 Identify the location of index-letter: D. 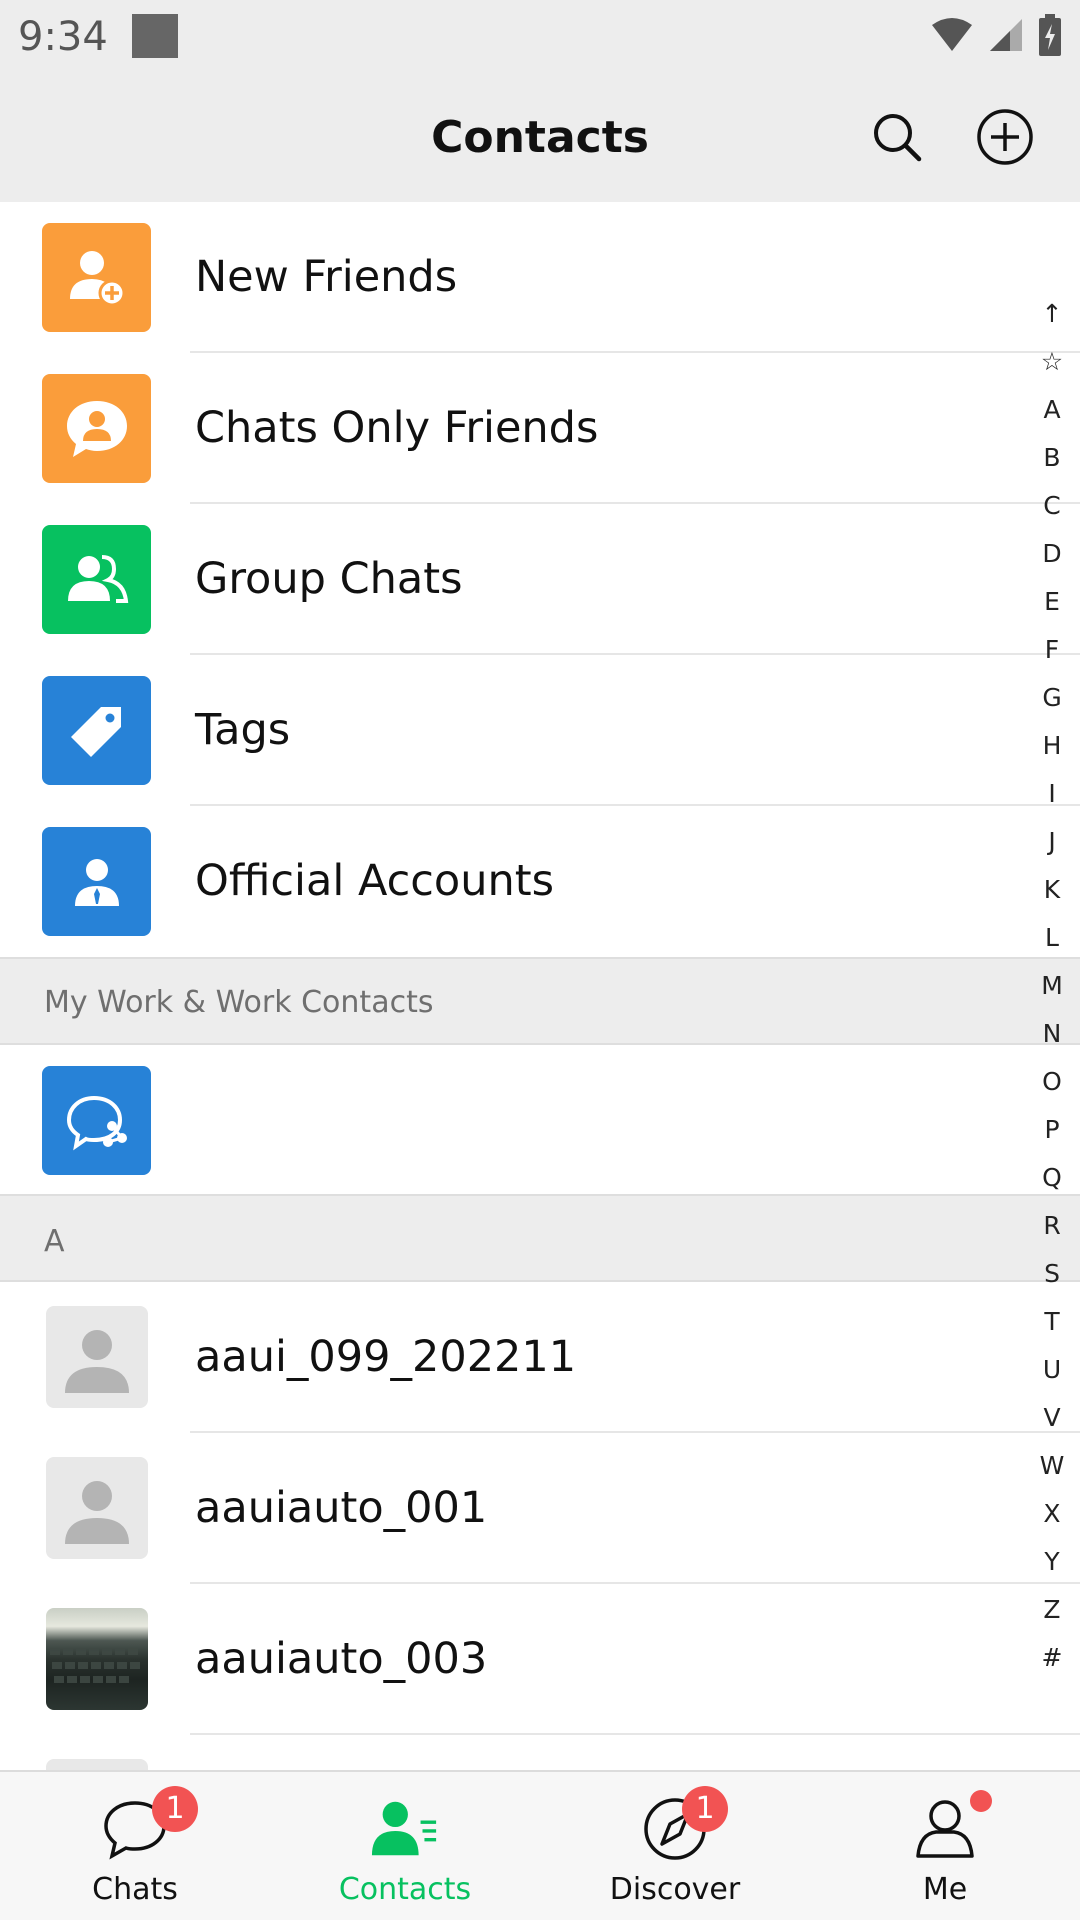
(1051, 554).